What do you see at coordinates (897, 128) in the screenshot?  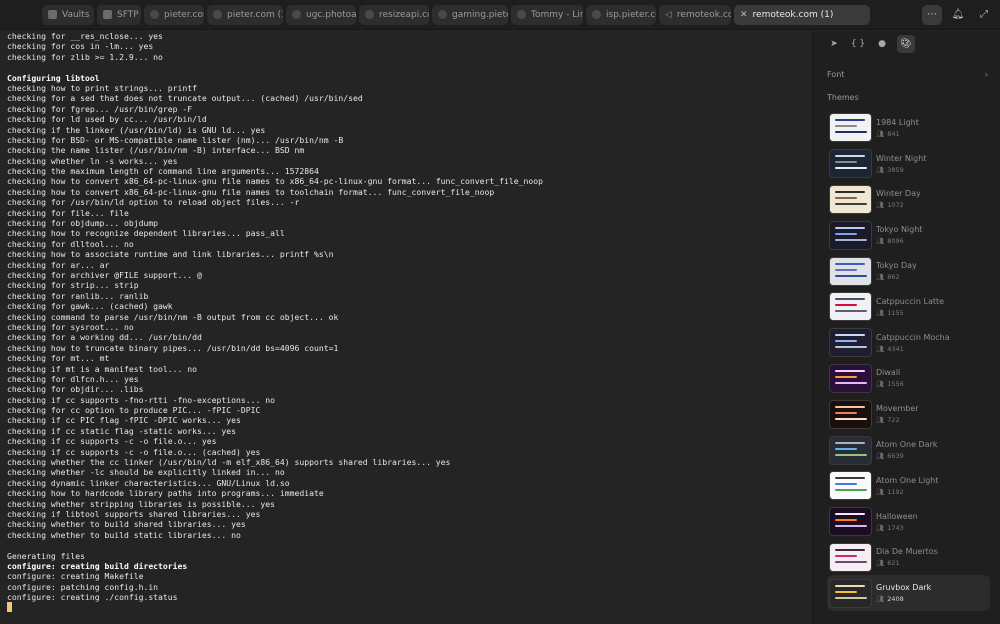 I see `theme-info: 1984 Light 👥︎ 841` at bounding box center [897, 128].